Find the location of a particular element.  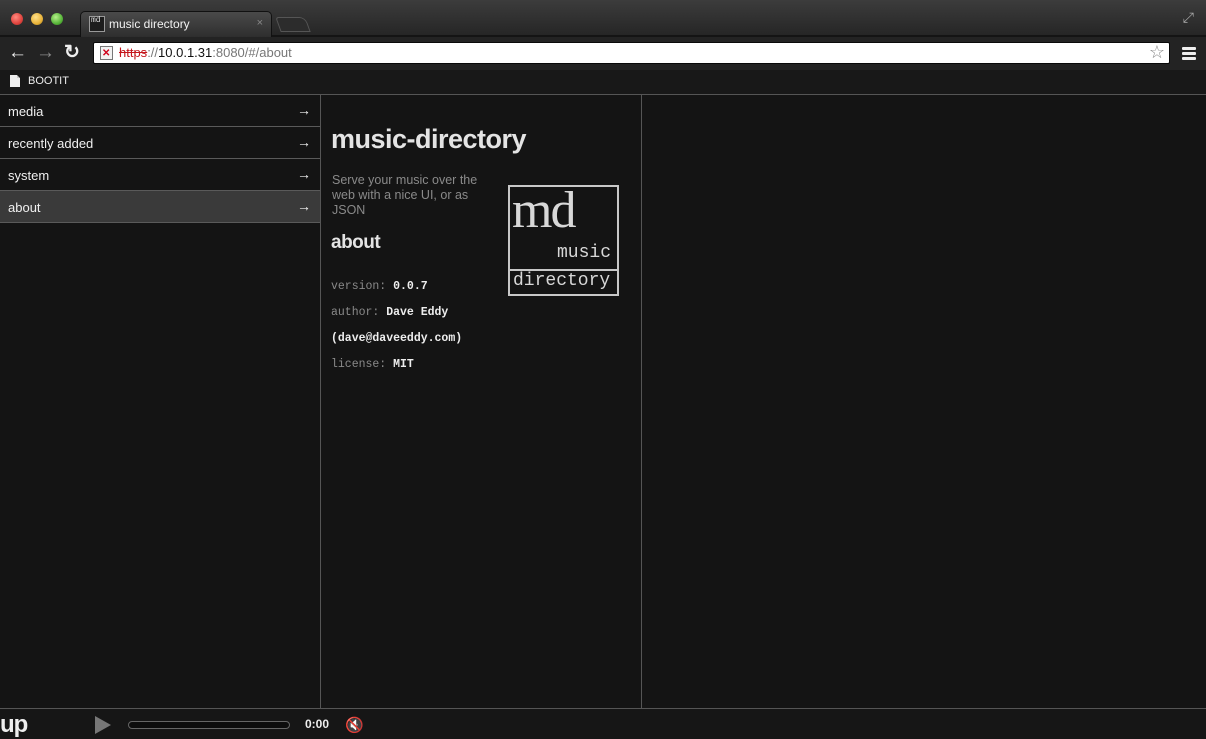

bookmark-star-icon: ☆ is located at coordinates (1157, 52).